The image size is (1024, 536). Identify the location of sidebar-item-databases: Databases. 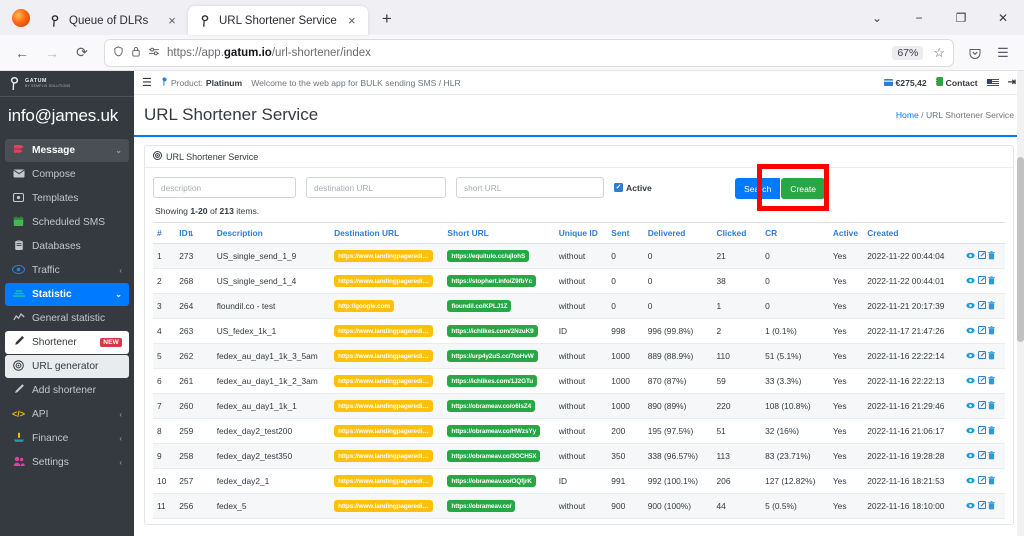
(67, 246).